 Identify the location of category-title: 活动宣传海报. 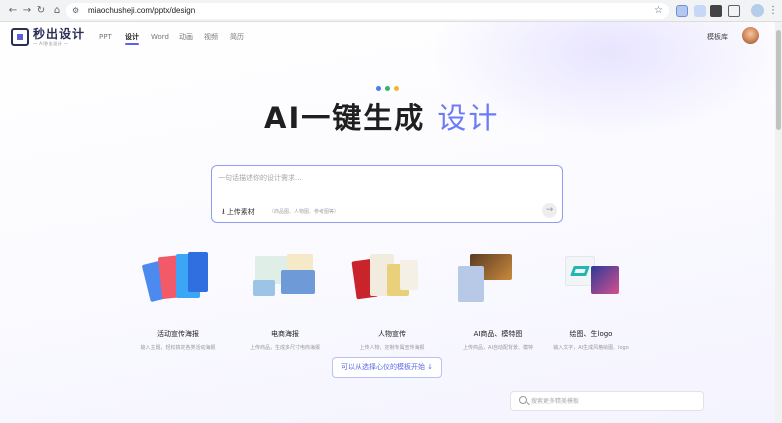
(178, 334).